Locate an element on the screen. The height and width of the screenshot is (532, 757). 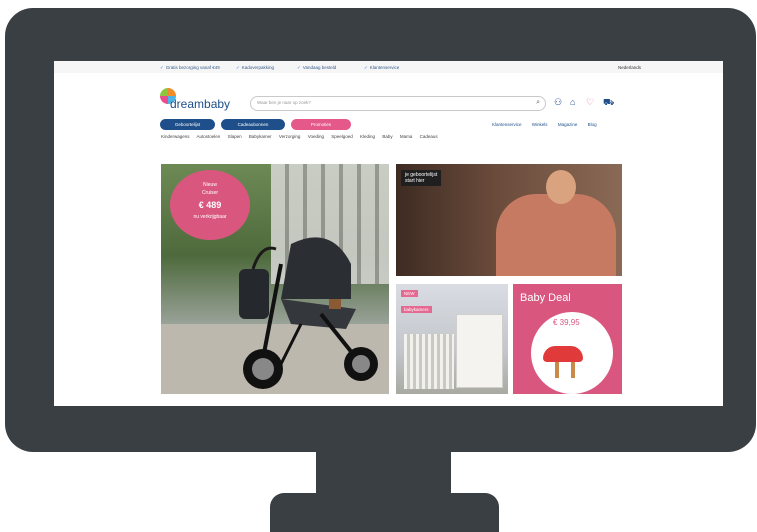
nursery-label: babykamers is located at coordinates (416, 309).